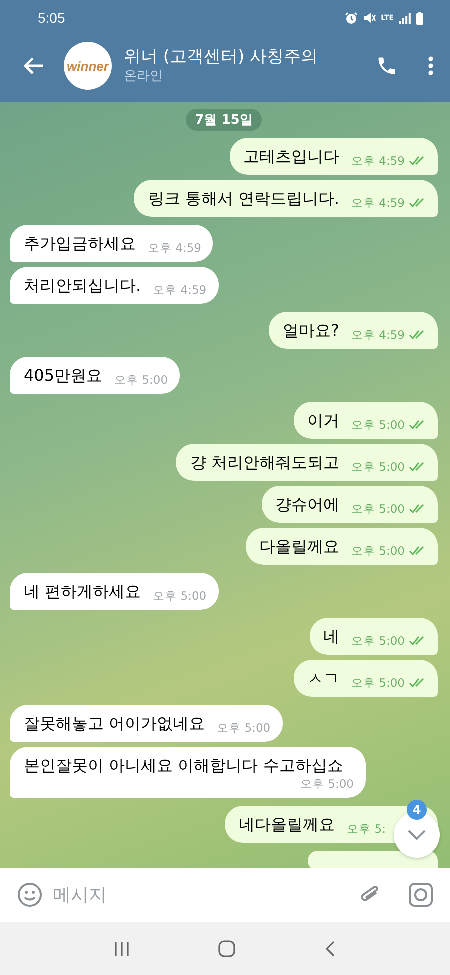 This screenshot has height=975, width=450. Describe the element at coordinates (287, 825) in the screenshot. I see `message-text: 네다올릴께요` at that location.